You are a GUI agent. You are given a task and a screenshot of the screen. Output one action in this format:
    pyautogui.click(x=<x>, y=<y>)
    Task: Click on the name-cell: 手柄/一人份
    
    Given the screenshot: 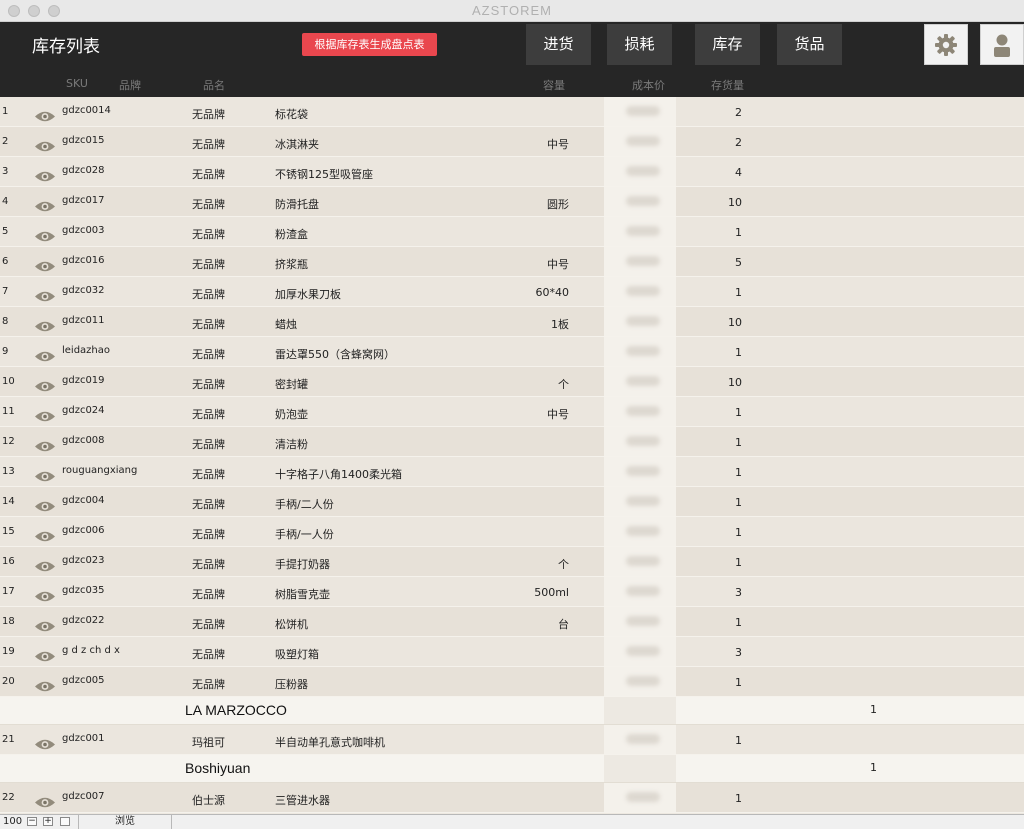 What is the action you would take?
    pyautogui.click(x=304, y=534)
    